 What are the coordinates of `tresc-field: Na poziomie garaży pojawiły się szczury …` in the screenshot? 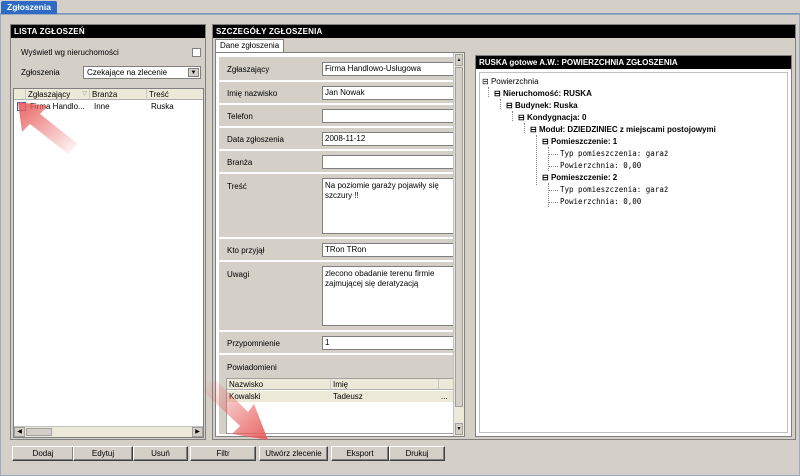 It's located at (388, 206).